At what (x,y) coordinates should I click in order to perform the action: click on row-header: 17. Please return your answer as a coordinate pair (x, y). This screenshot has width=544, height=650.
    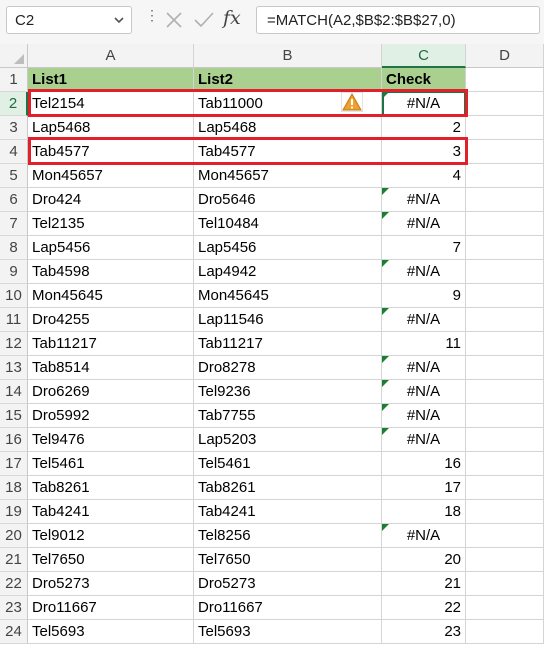
    Looking at the image, I should click on (14, 464).